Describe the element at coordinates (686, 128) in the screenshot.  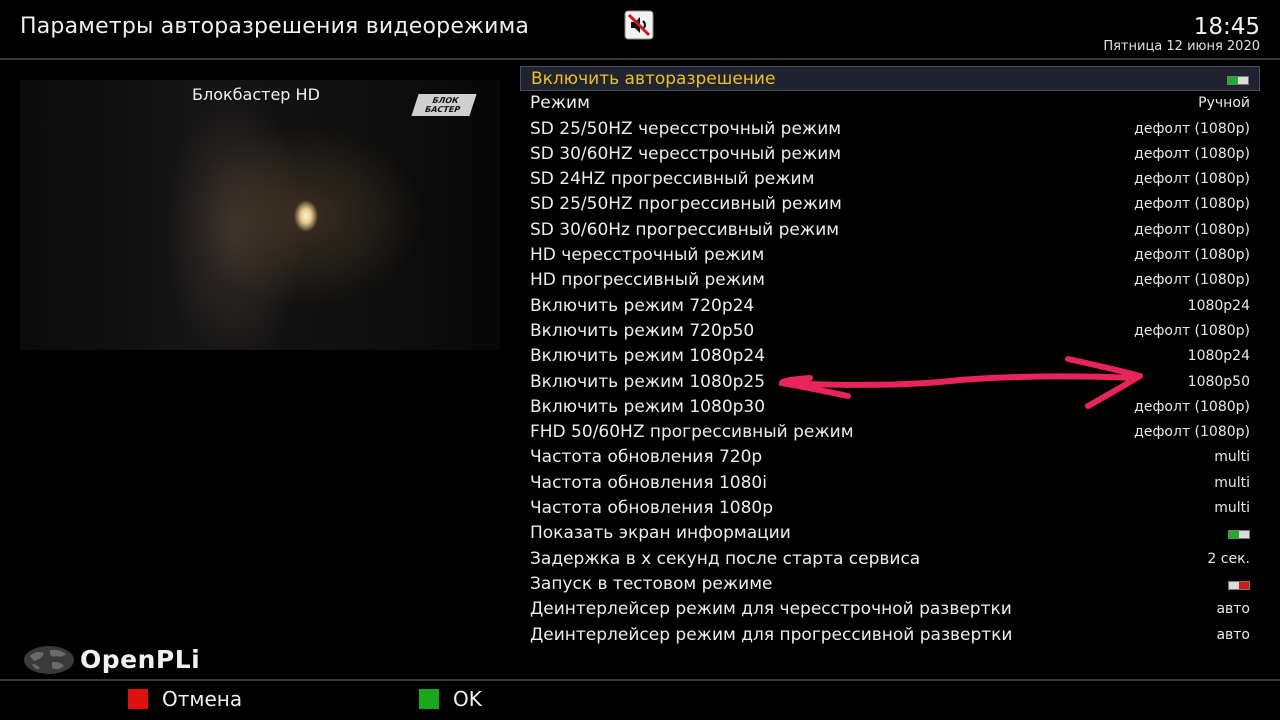
I see `menu-row-label: SD 25/50HZ чересстрочный режим` at that location.